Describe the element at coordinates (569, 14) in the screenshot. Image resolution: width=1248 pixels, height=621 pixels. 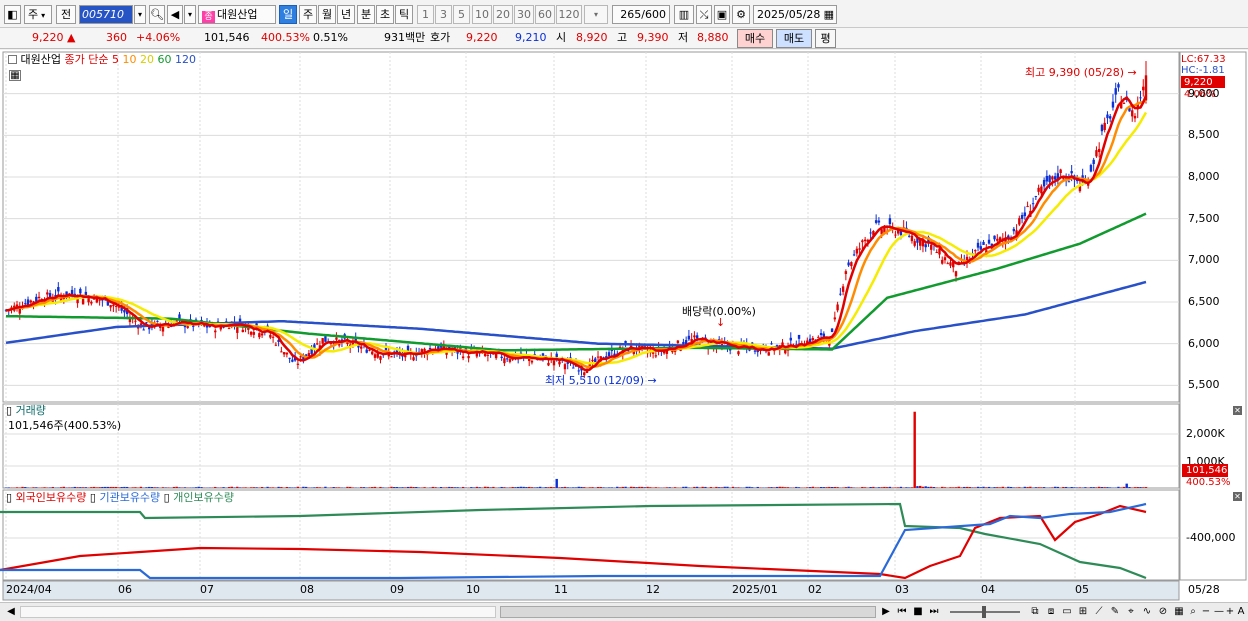
I see `interval-120-button: 120` at that location.